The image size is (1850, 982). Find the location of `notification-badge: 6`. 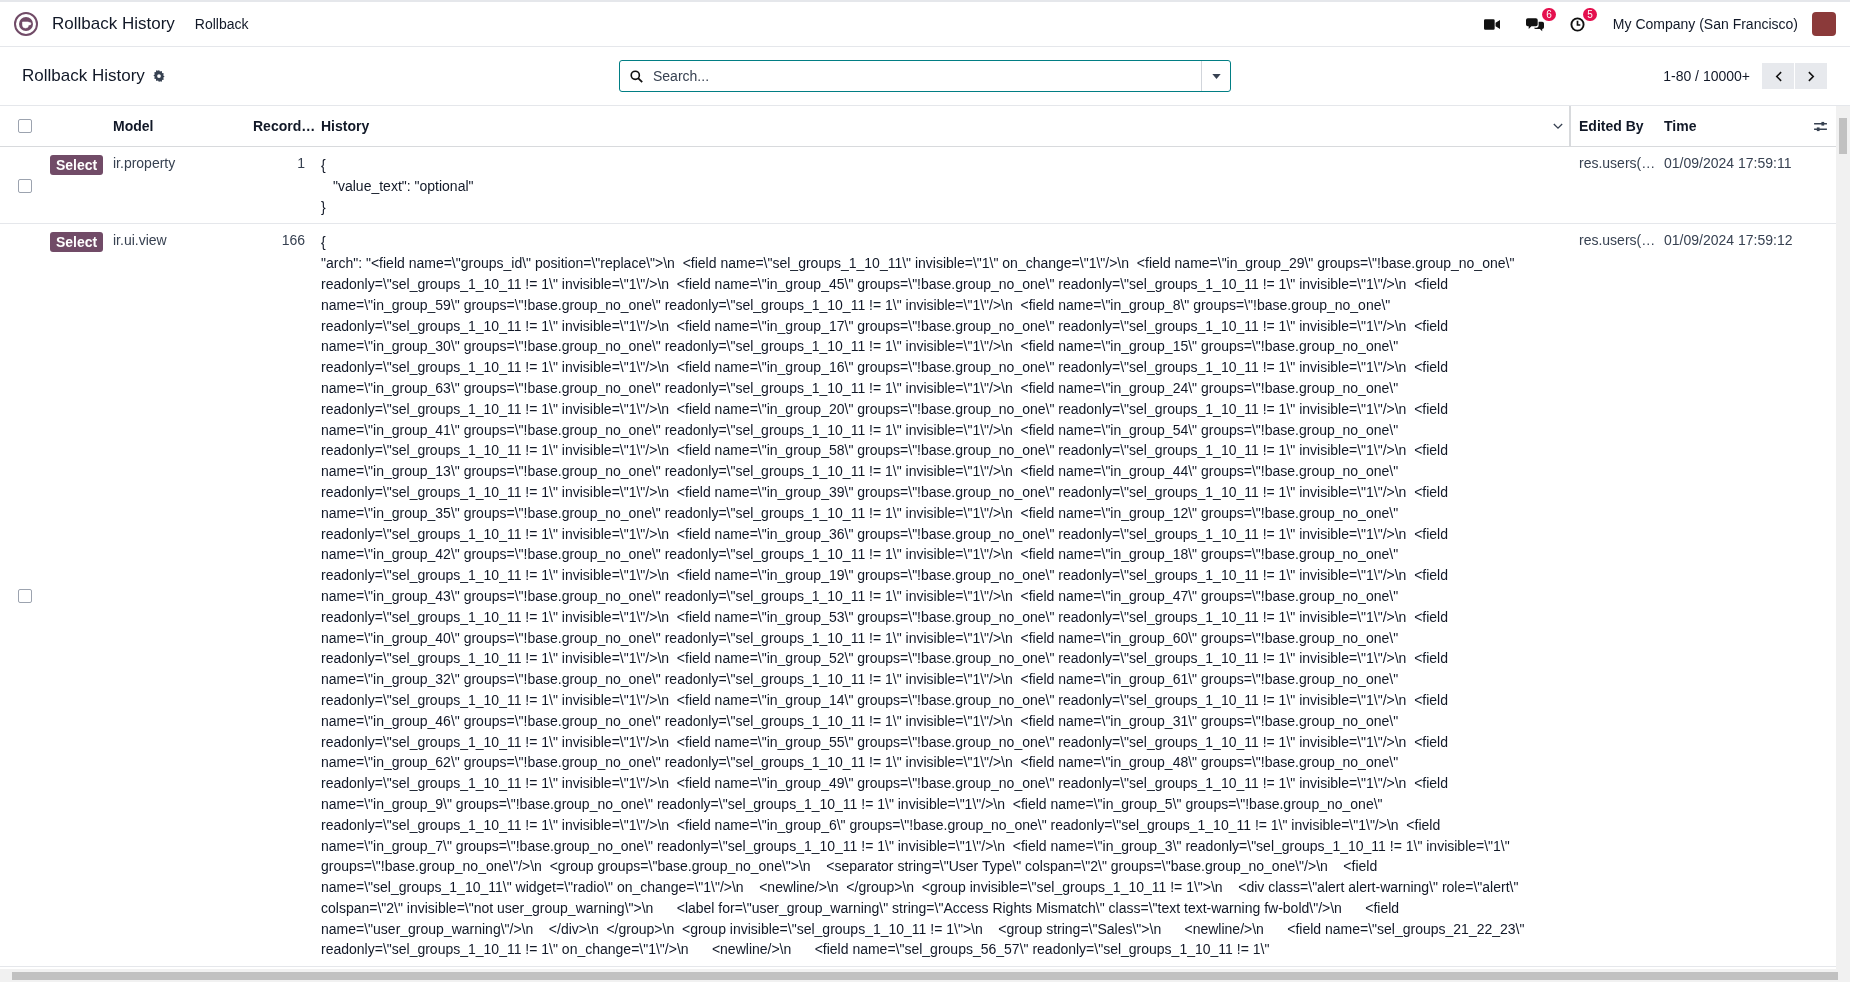

notification-badge: 6 is located at coordinates (1549, 14).